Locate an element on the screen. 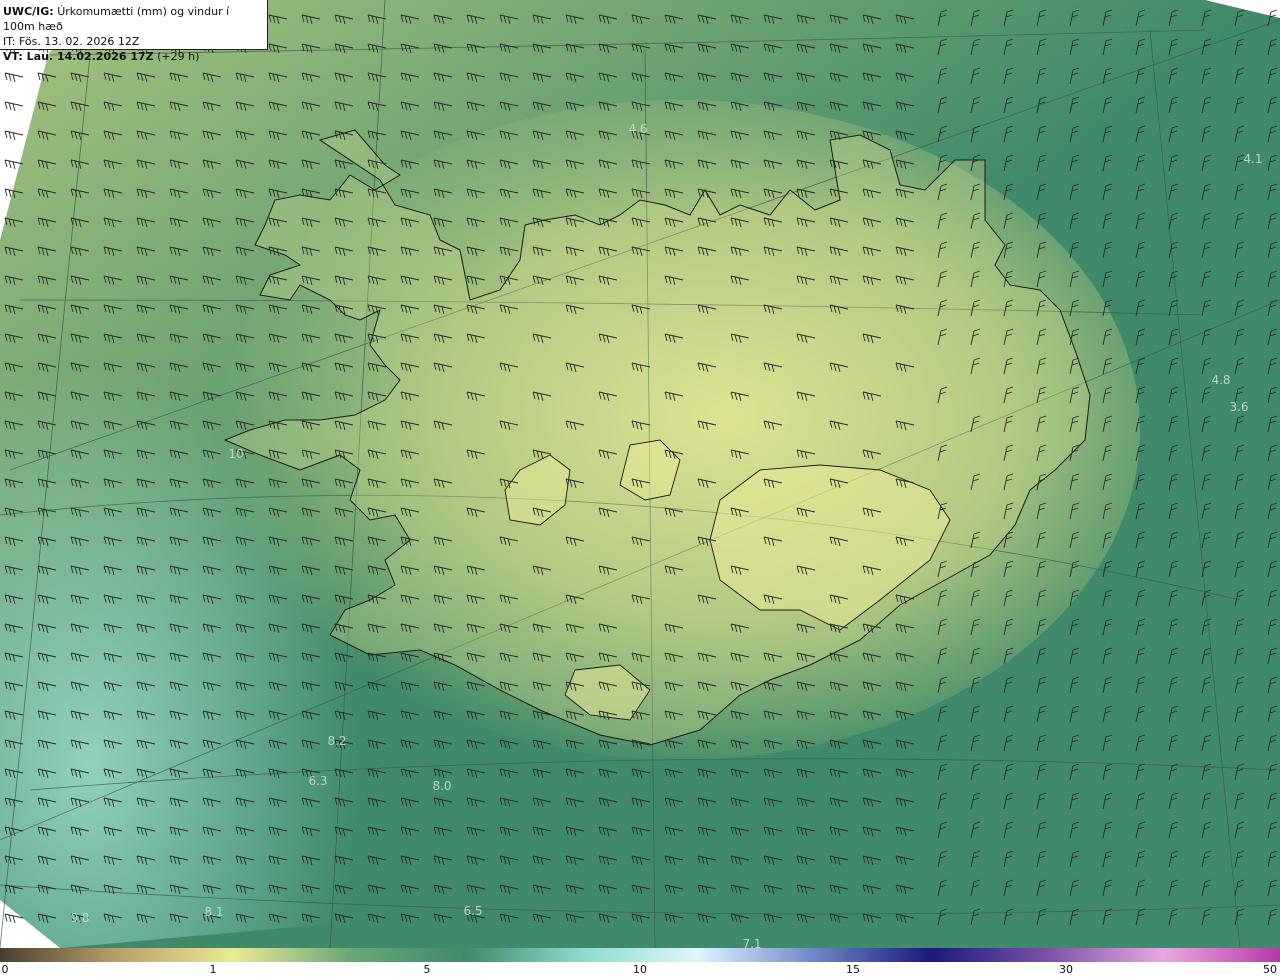  colorbar-gradient is located at coordinates (640, 955).